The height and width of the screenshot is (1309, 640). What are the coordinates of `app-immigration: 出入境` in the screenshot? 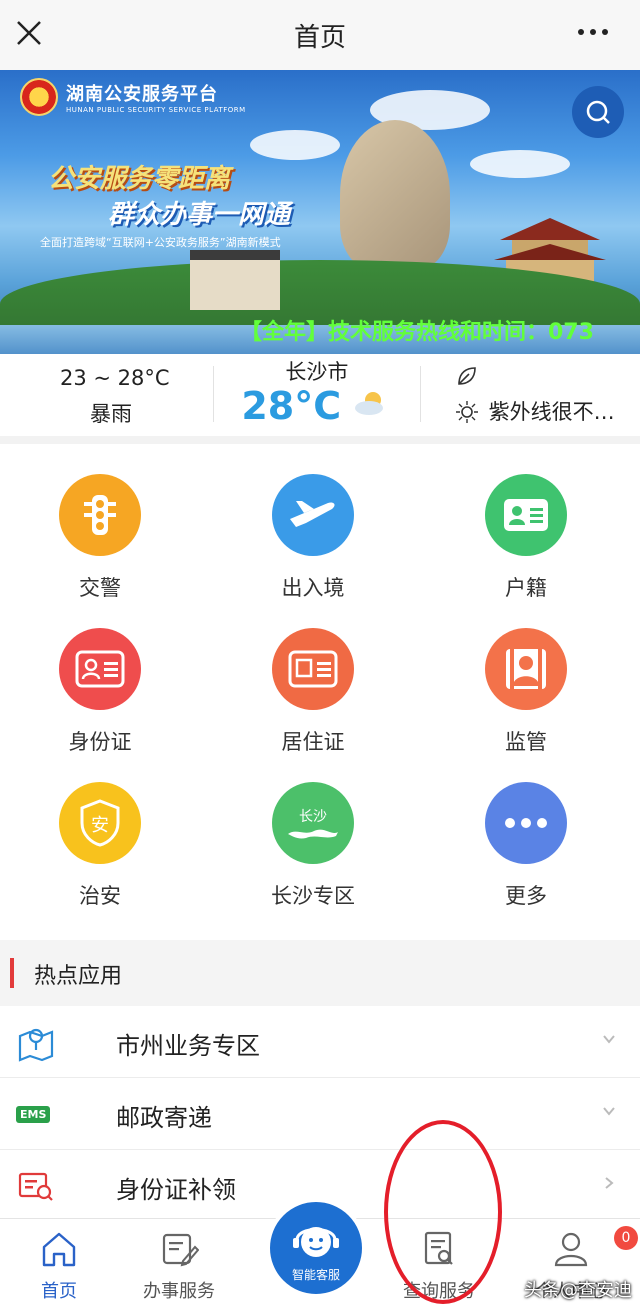 It's located at (313, 538).